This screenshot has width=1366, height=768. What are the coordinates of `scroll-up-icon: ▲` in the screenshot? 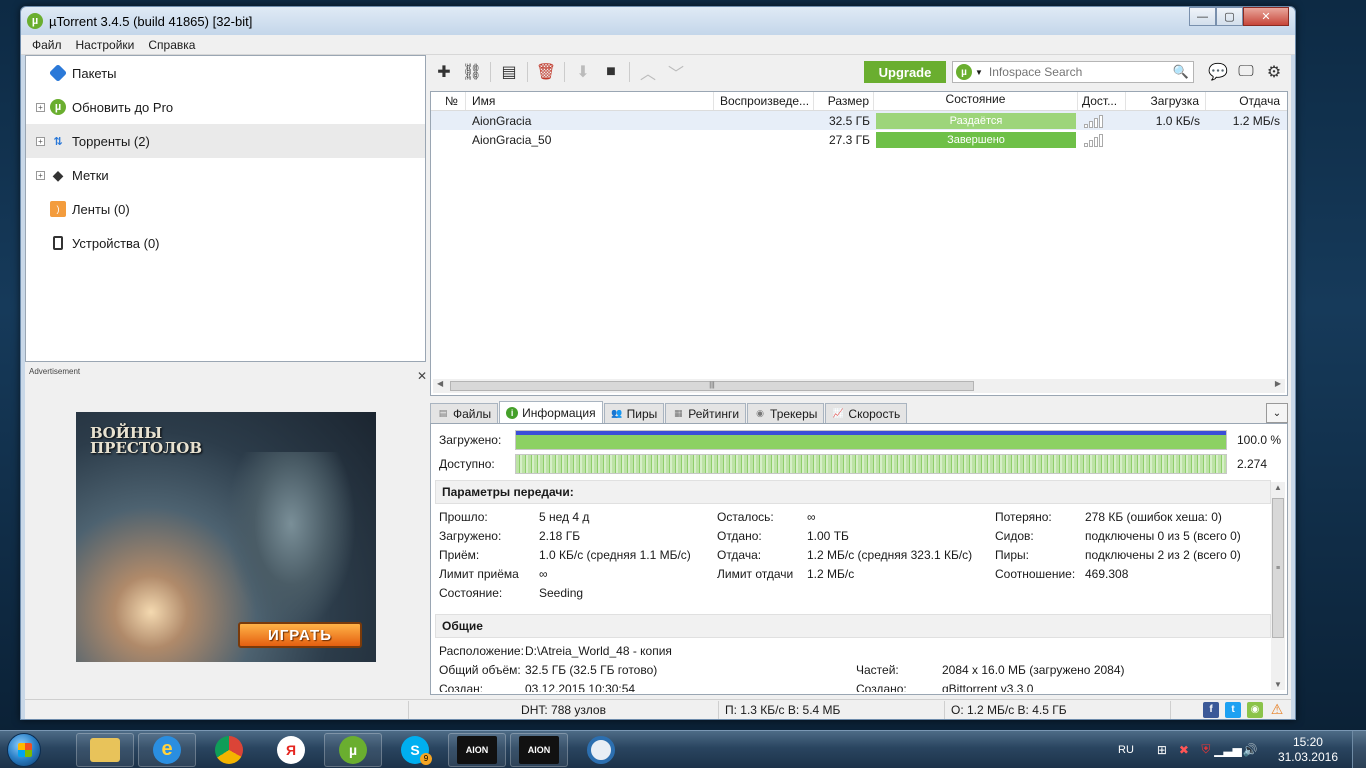 It's located at (1278, 487).